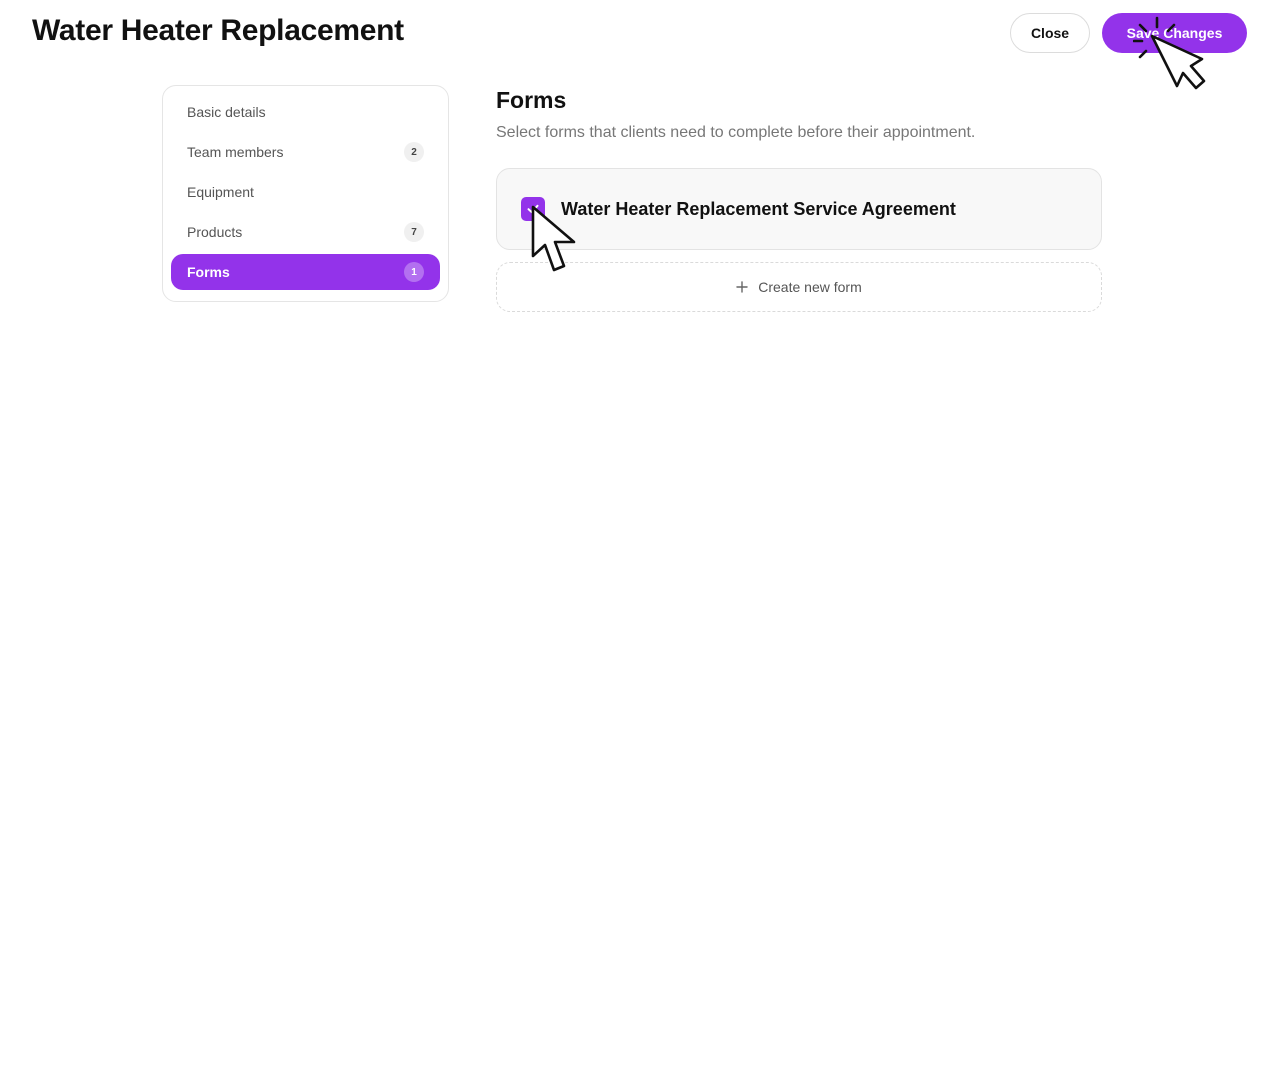 The image size is (1276, 1083). I want to click on sidebar-item-basic-details: Basic details, so click(305, 112).